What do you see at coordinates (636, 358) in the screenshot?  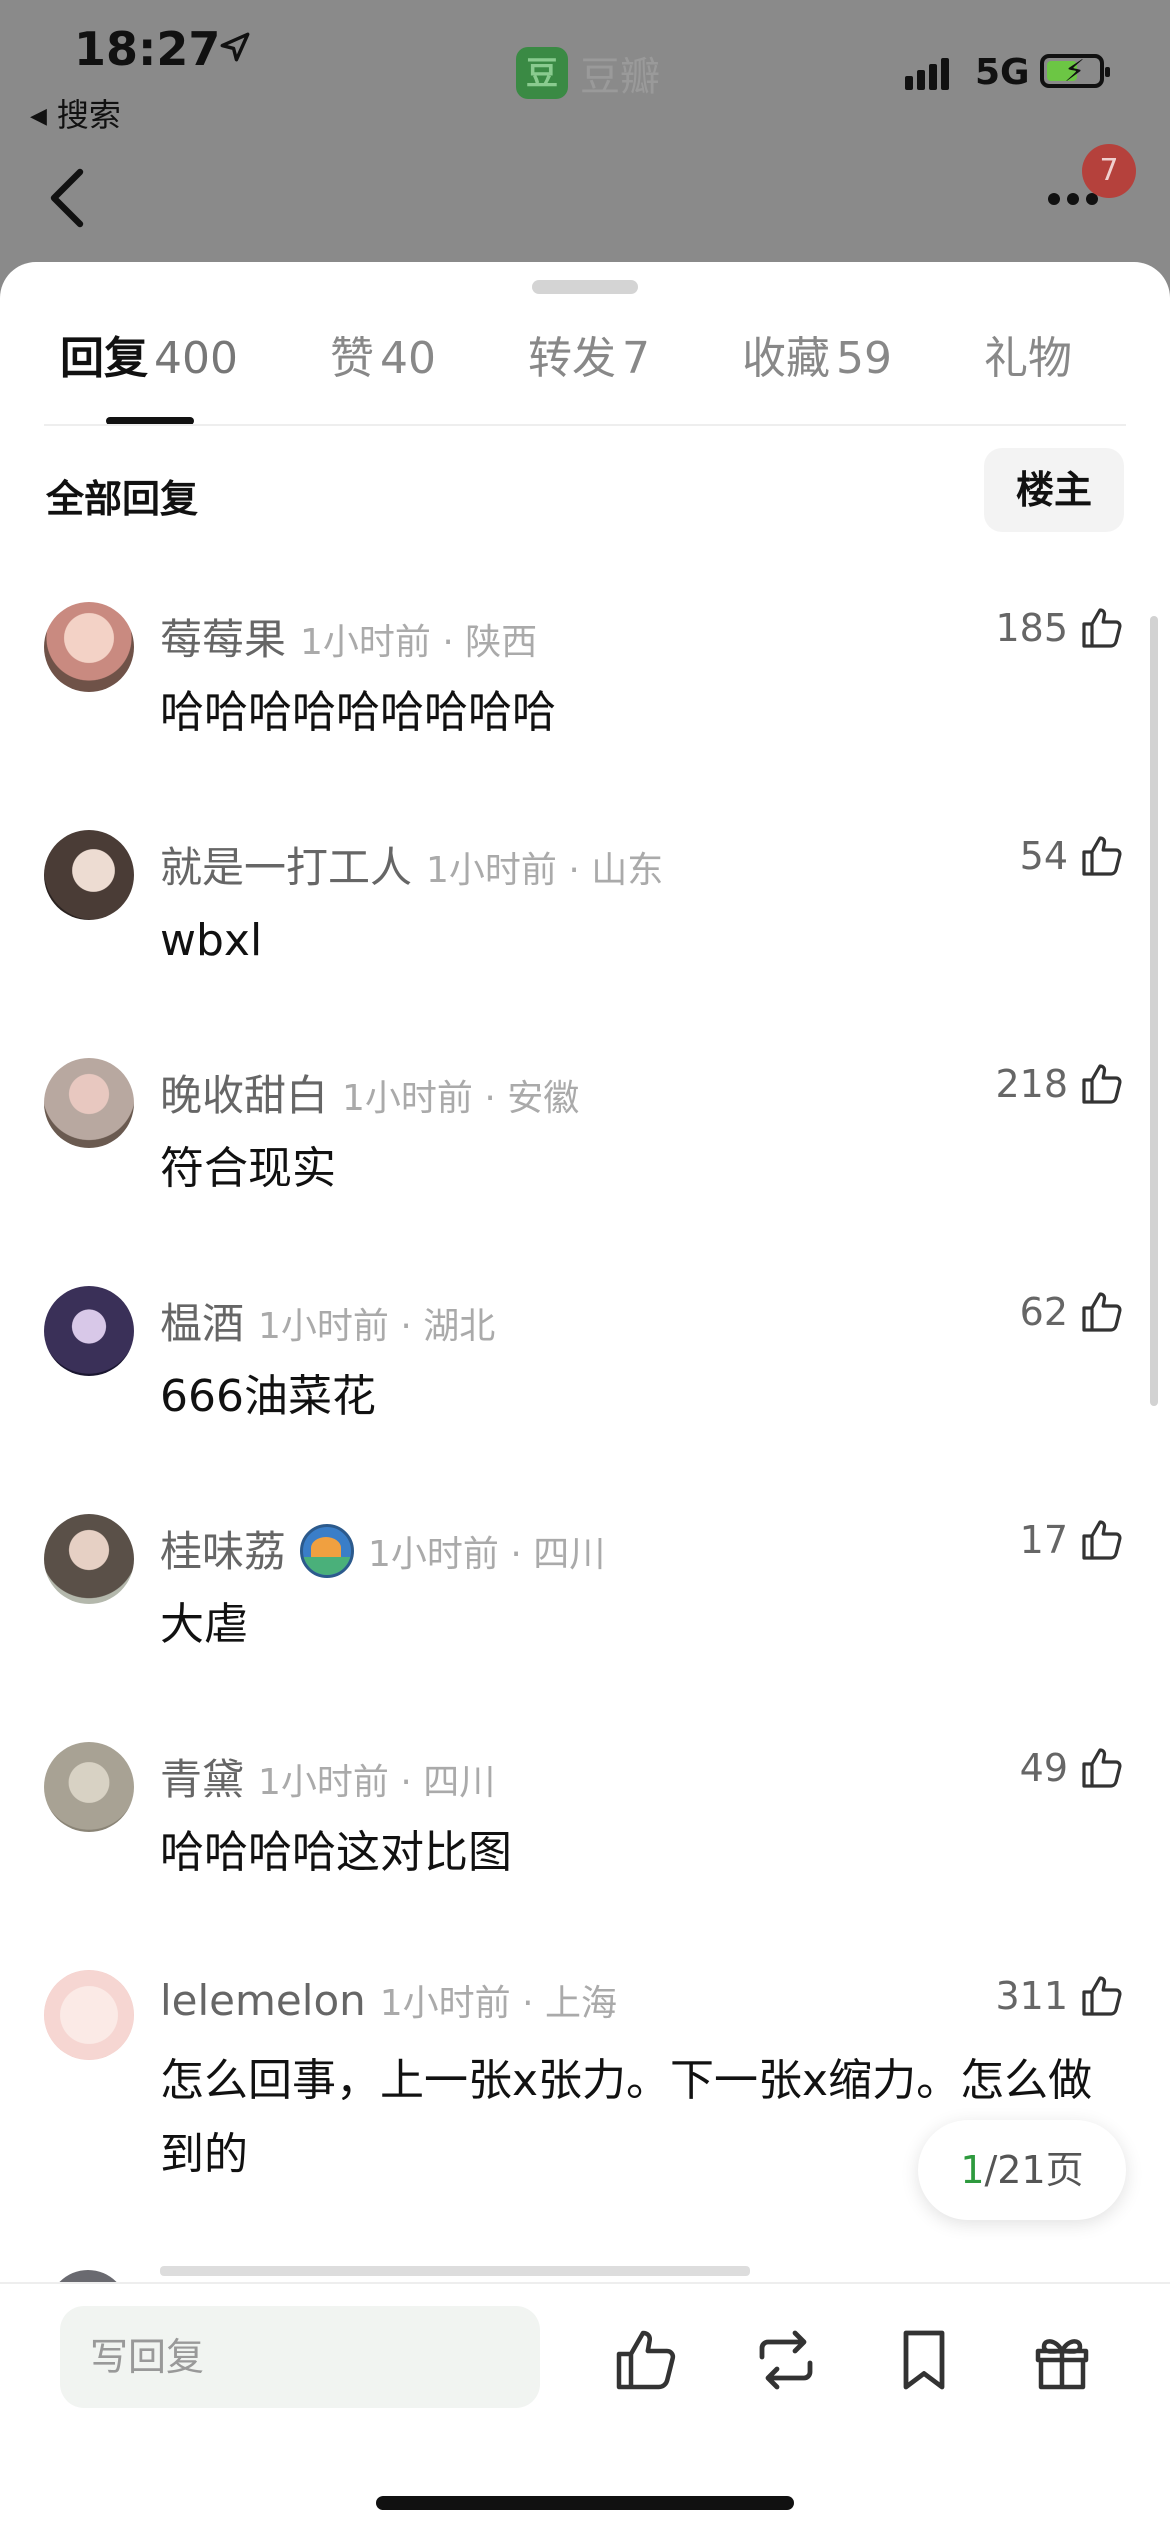 I see `tab-count: 7` at bounding box center [636, 358].